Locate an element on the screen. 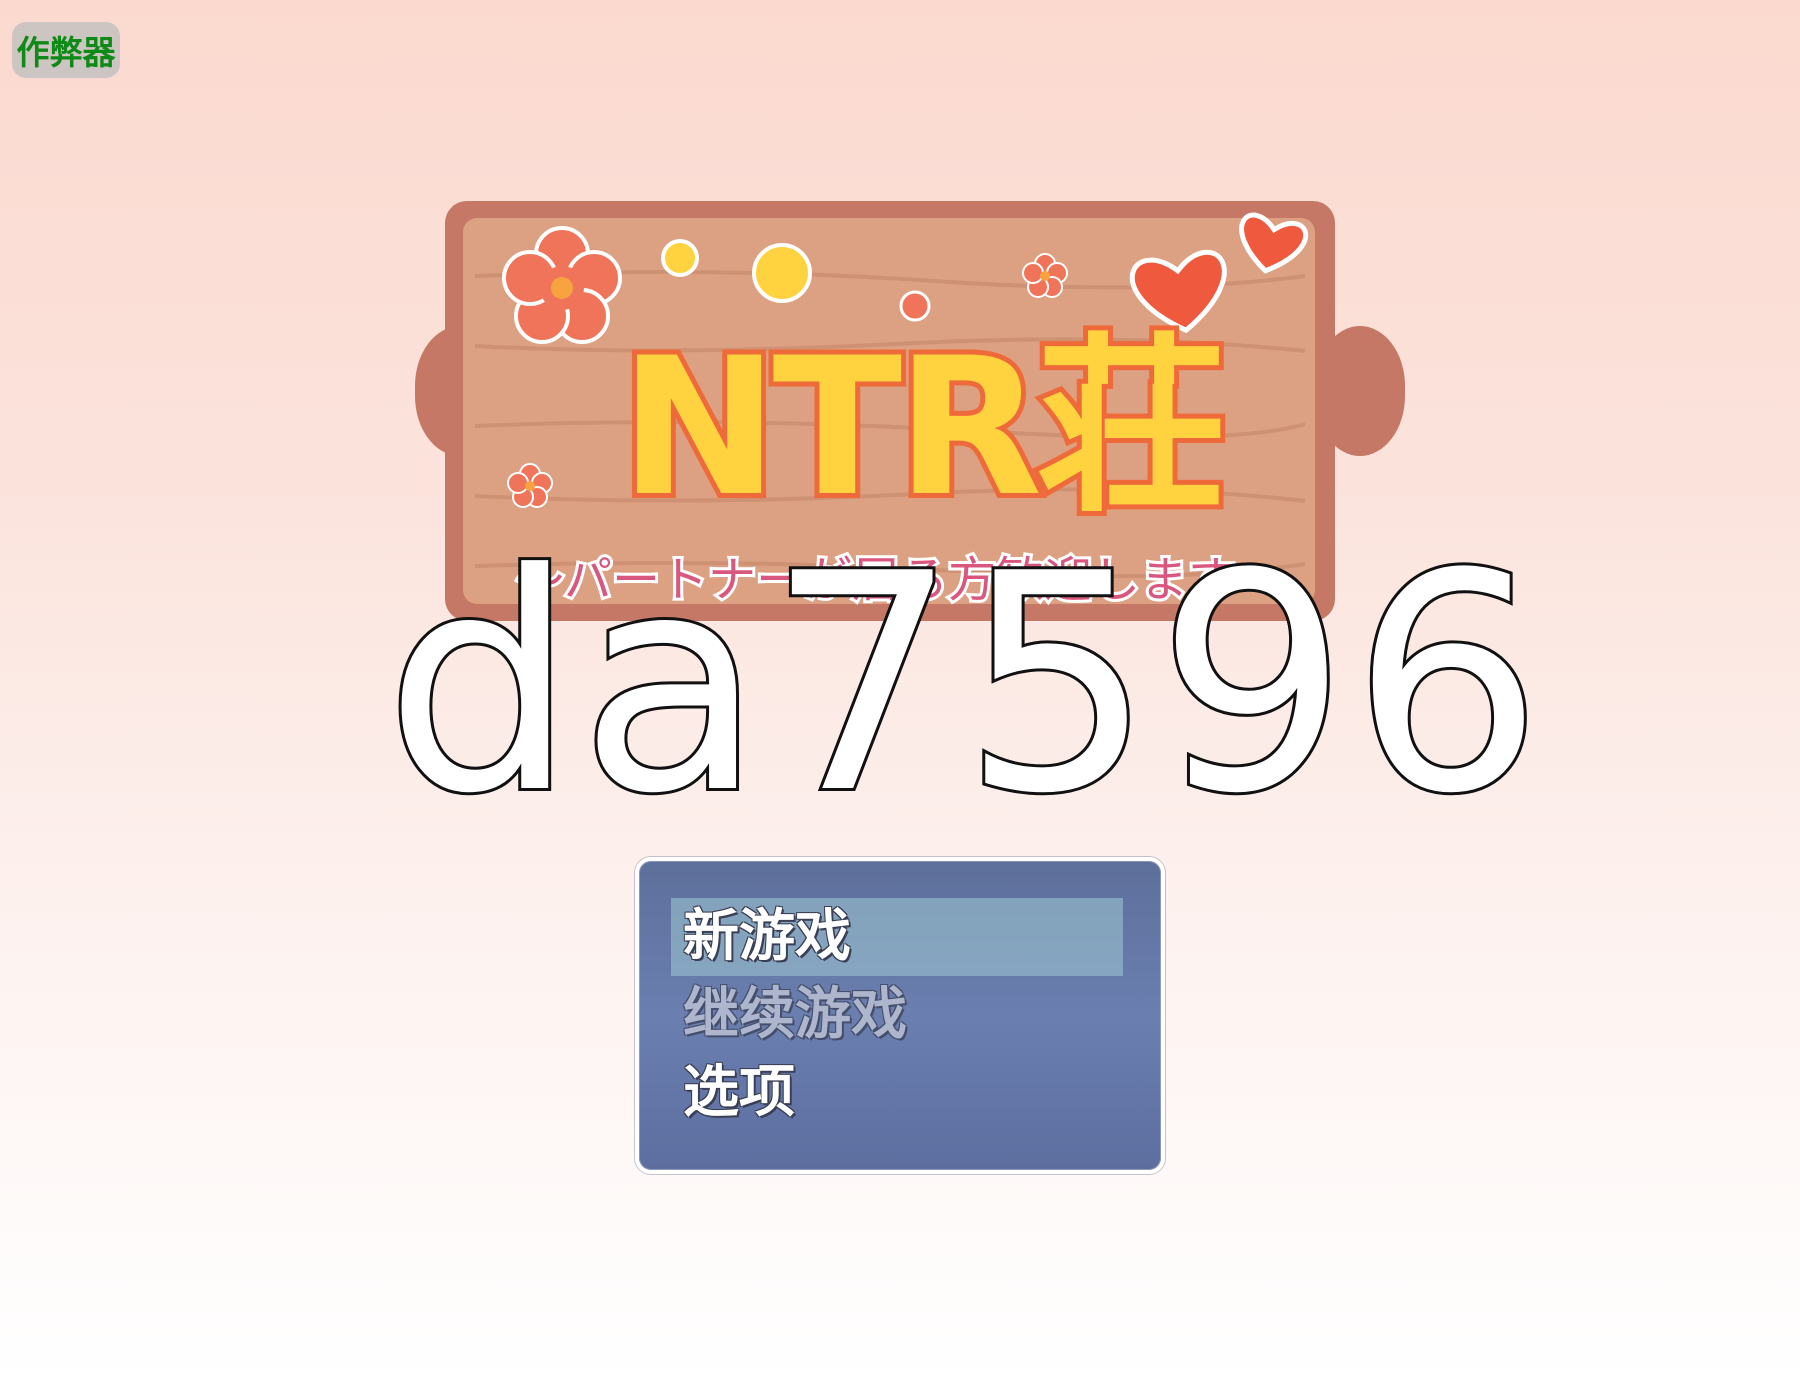 This screenshot has height=1382, width=1800. title-menu: 新游戏 继续游戏 选项 is located at coordinates (900, 1015).